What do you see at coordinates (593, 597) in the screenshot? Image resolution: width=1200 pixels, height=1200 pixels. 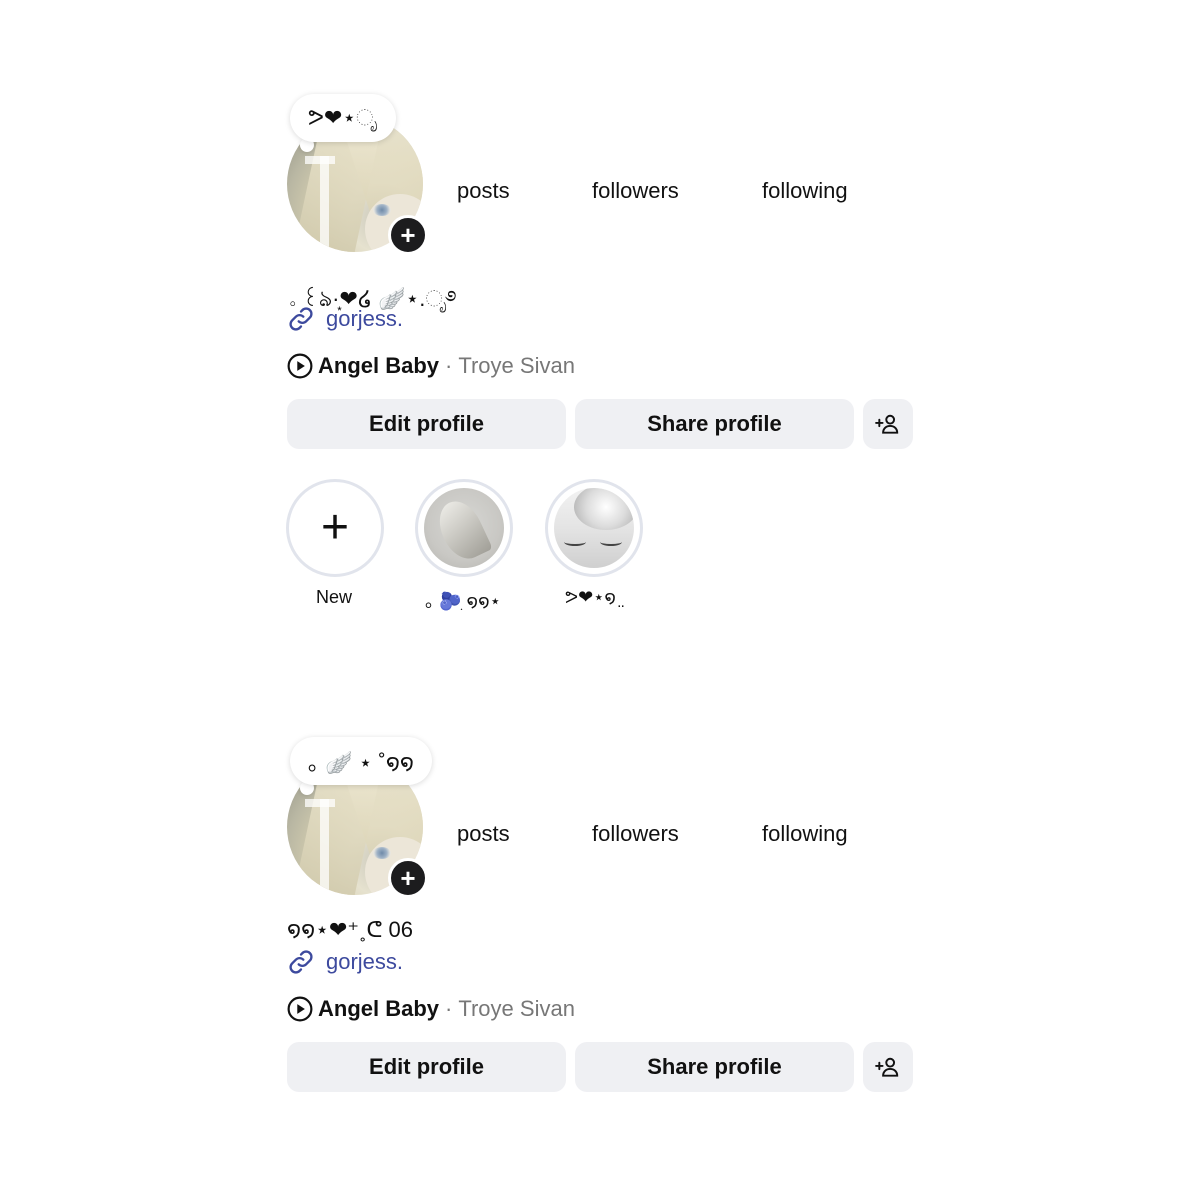 I see `highlight-caption: ᕗ❤︎⋆໑ ̤` at bounding box center [593, 597].